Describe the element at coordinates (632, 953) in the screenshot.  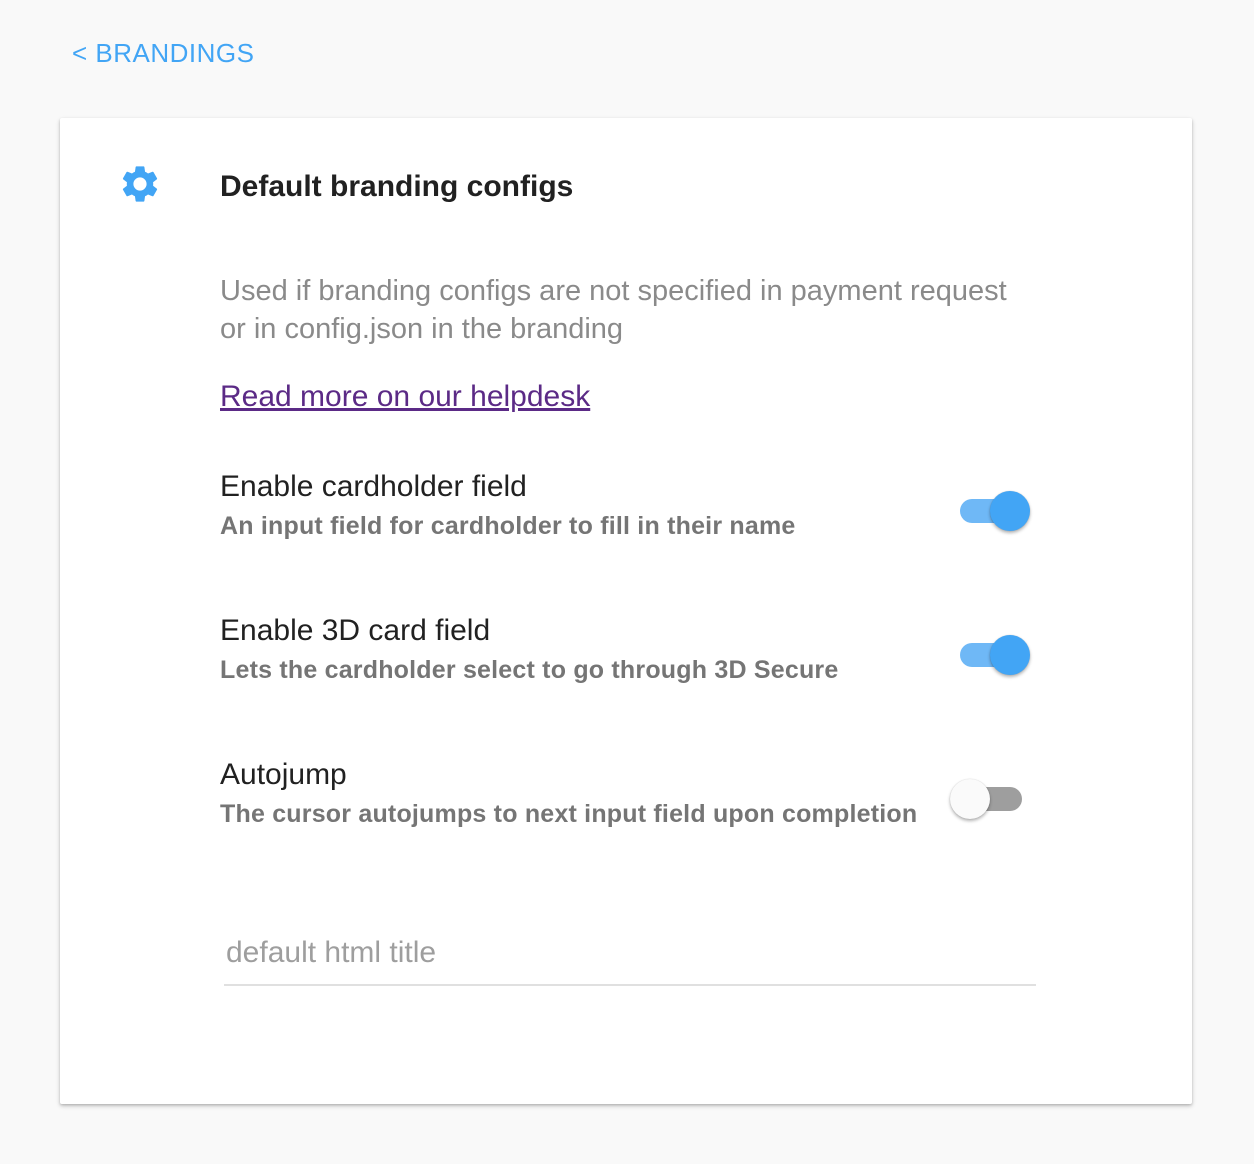
I see `html-title-input` at that location.